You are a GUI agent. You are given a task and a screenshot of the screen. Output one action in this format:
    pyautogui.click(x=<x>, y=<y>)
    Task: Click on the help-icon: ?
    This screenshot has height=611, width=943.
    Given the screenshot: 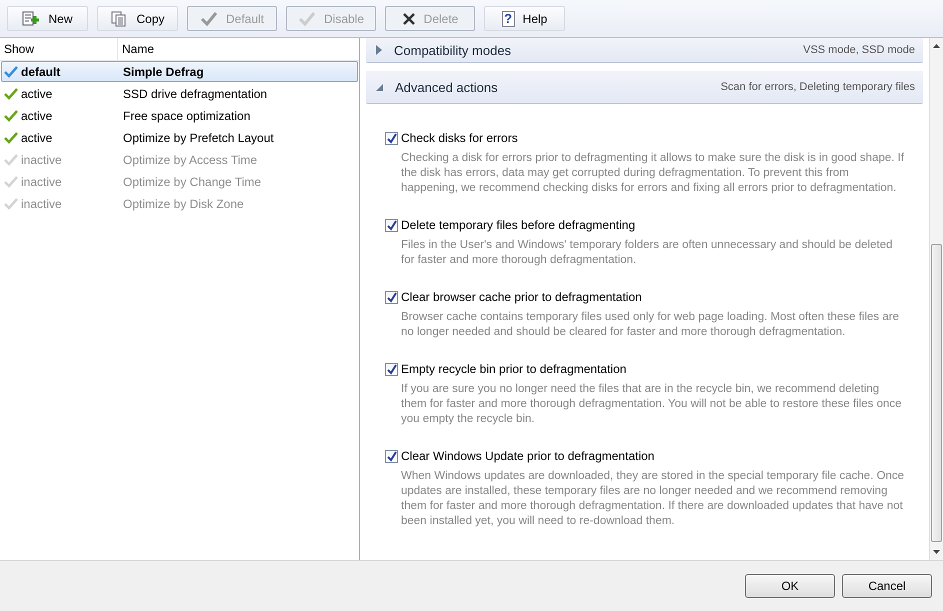 What is the action you would take?
    pyautogui.click(x=508, y=18)
    